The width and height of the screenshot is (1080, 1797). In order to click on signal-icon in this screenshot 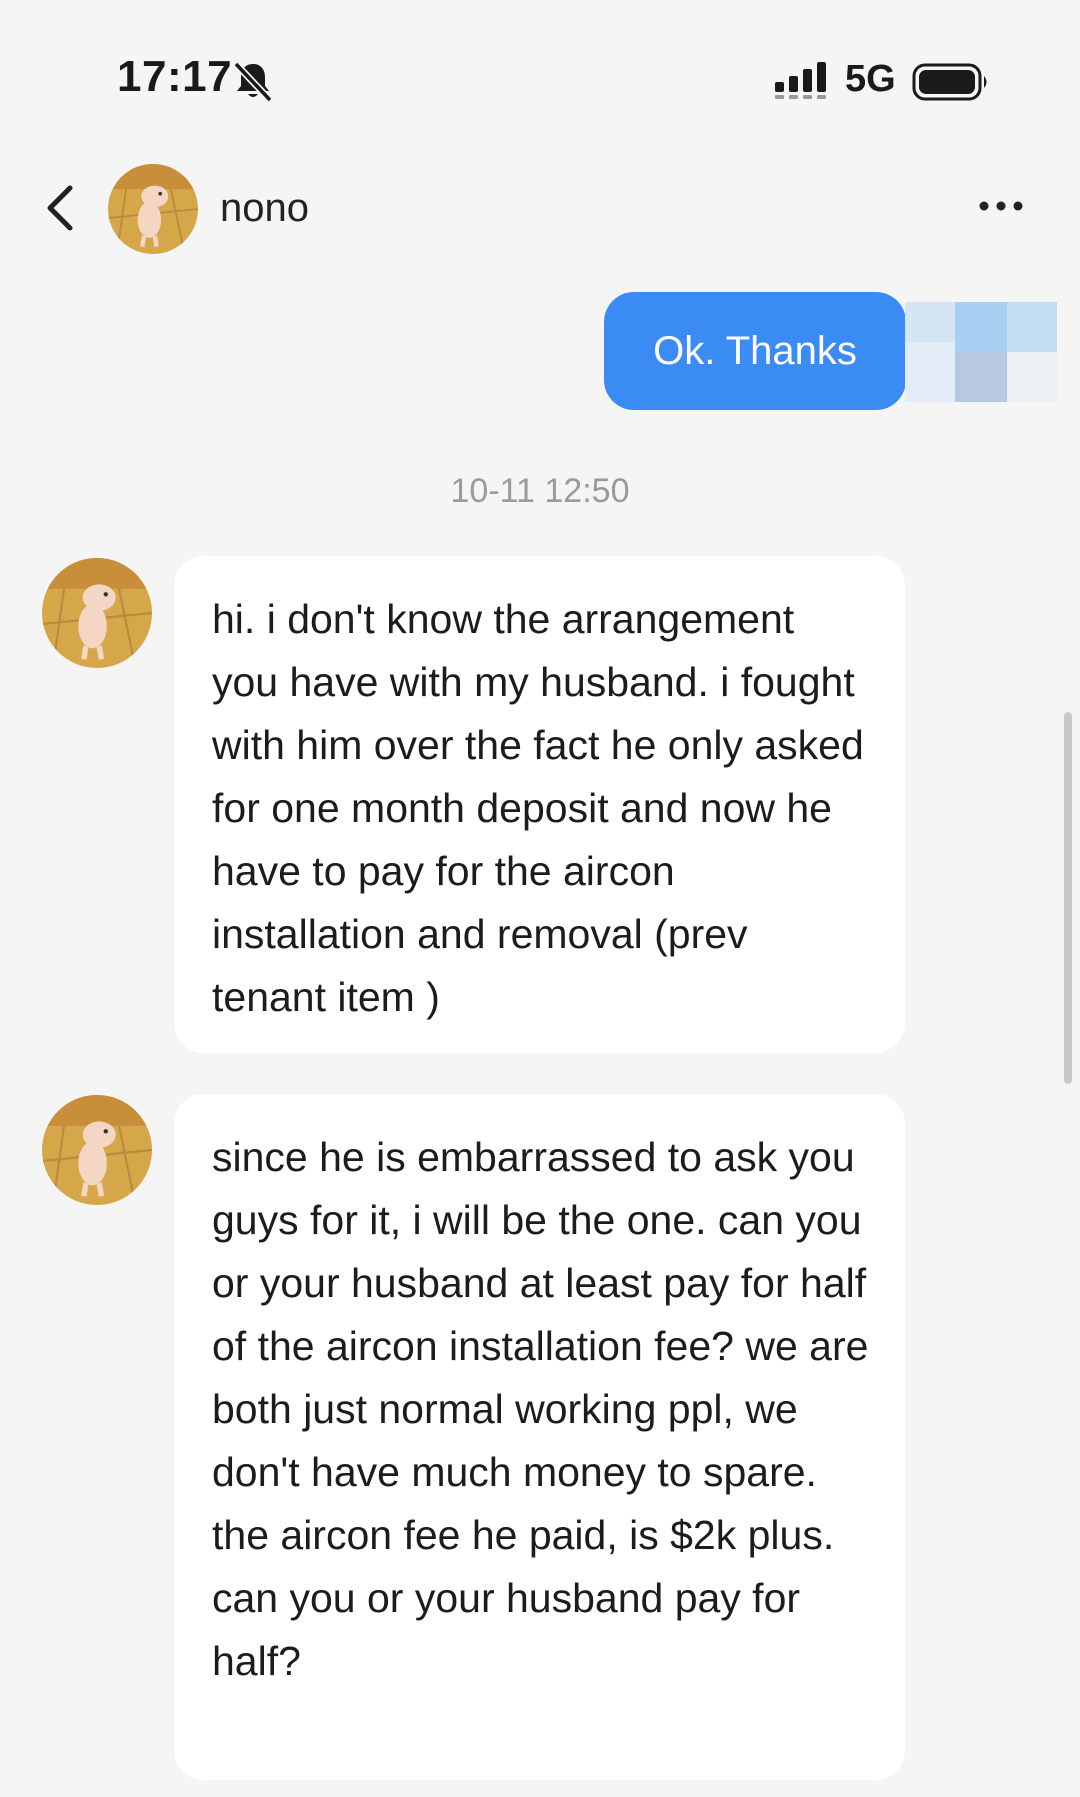, I will do `click(800, 80)`.